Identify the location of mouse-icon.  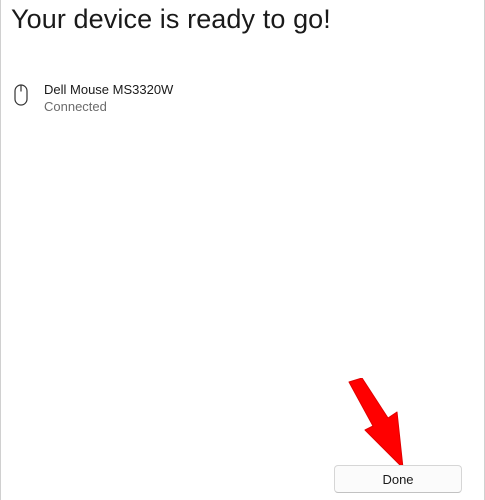
(20, 97).